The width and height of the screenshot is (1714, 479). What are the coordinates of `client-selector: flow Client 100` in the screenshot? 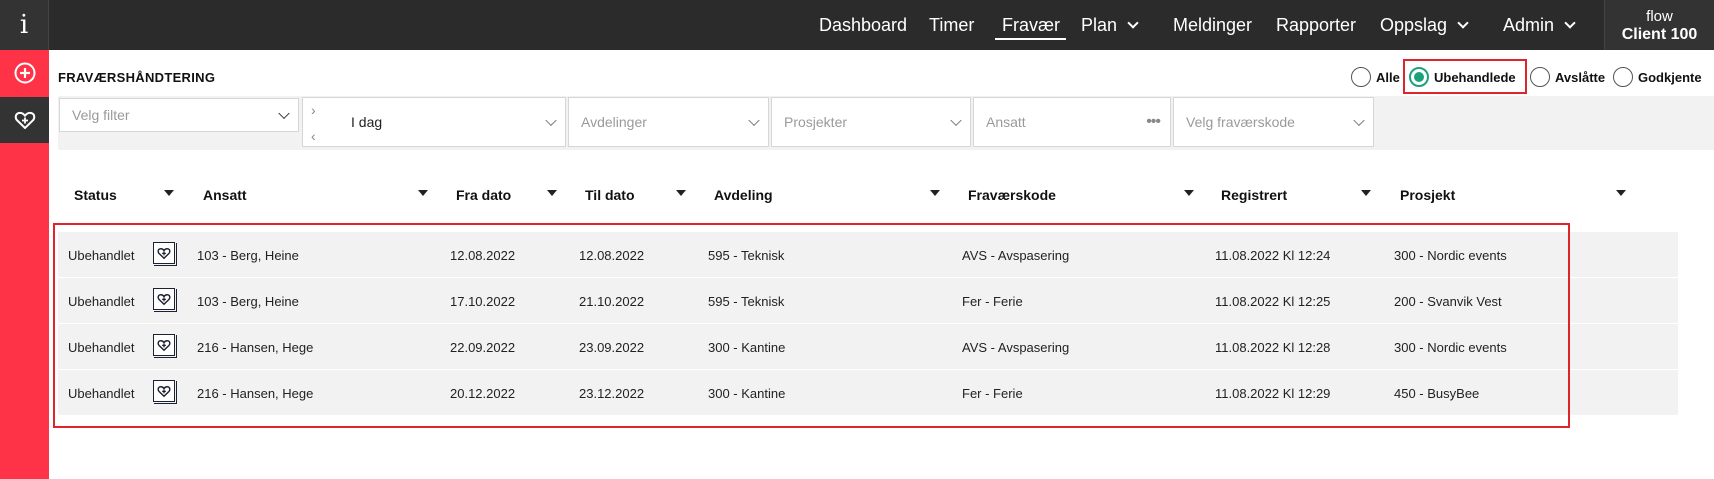 It's located at (1659, 25).